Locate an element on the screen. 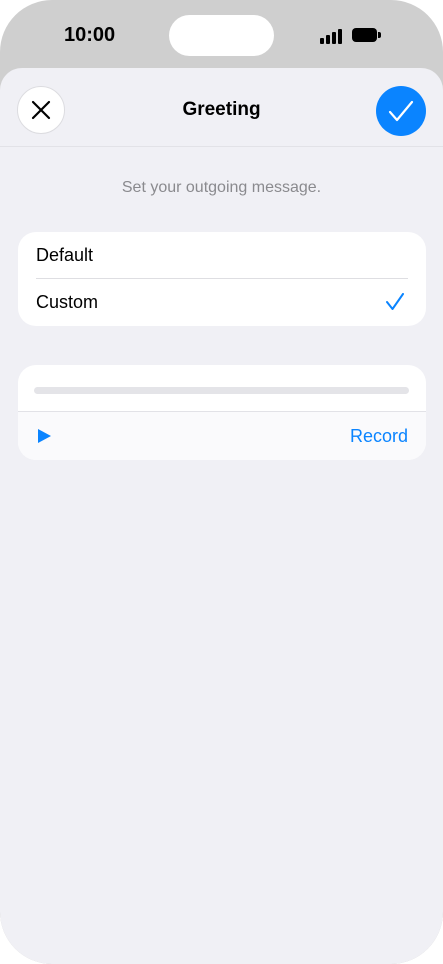 The image size is (443, 964). dynamic-island is located at coordinates (221, 35).